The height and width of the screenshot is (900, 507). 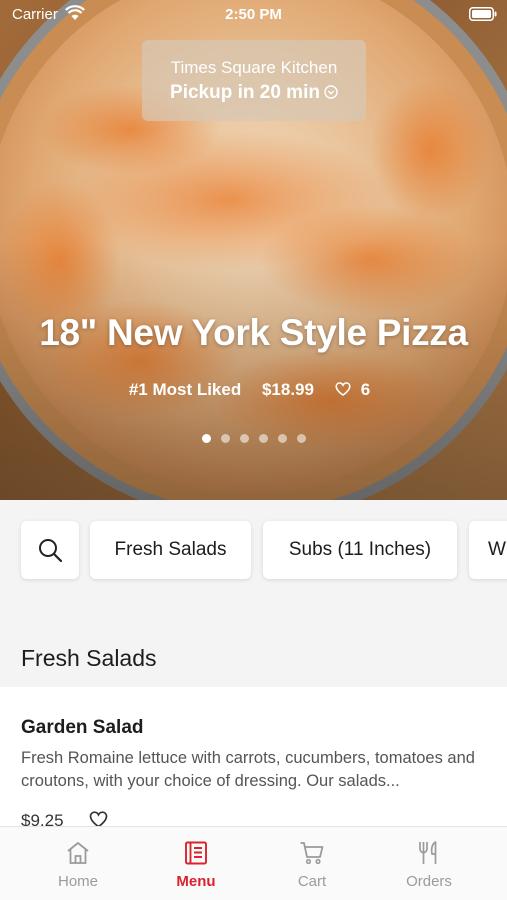 What do you see at coordinates (287, 389) in the screenshot?
I see `hero-price: $18.99` at bounding box center [287, 389].